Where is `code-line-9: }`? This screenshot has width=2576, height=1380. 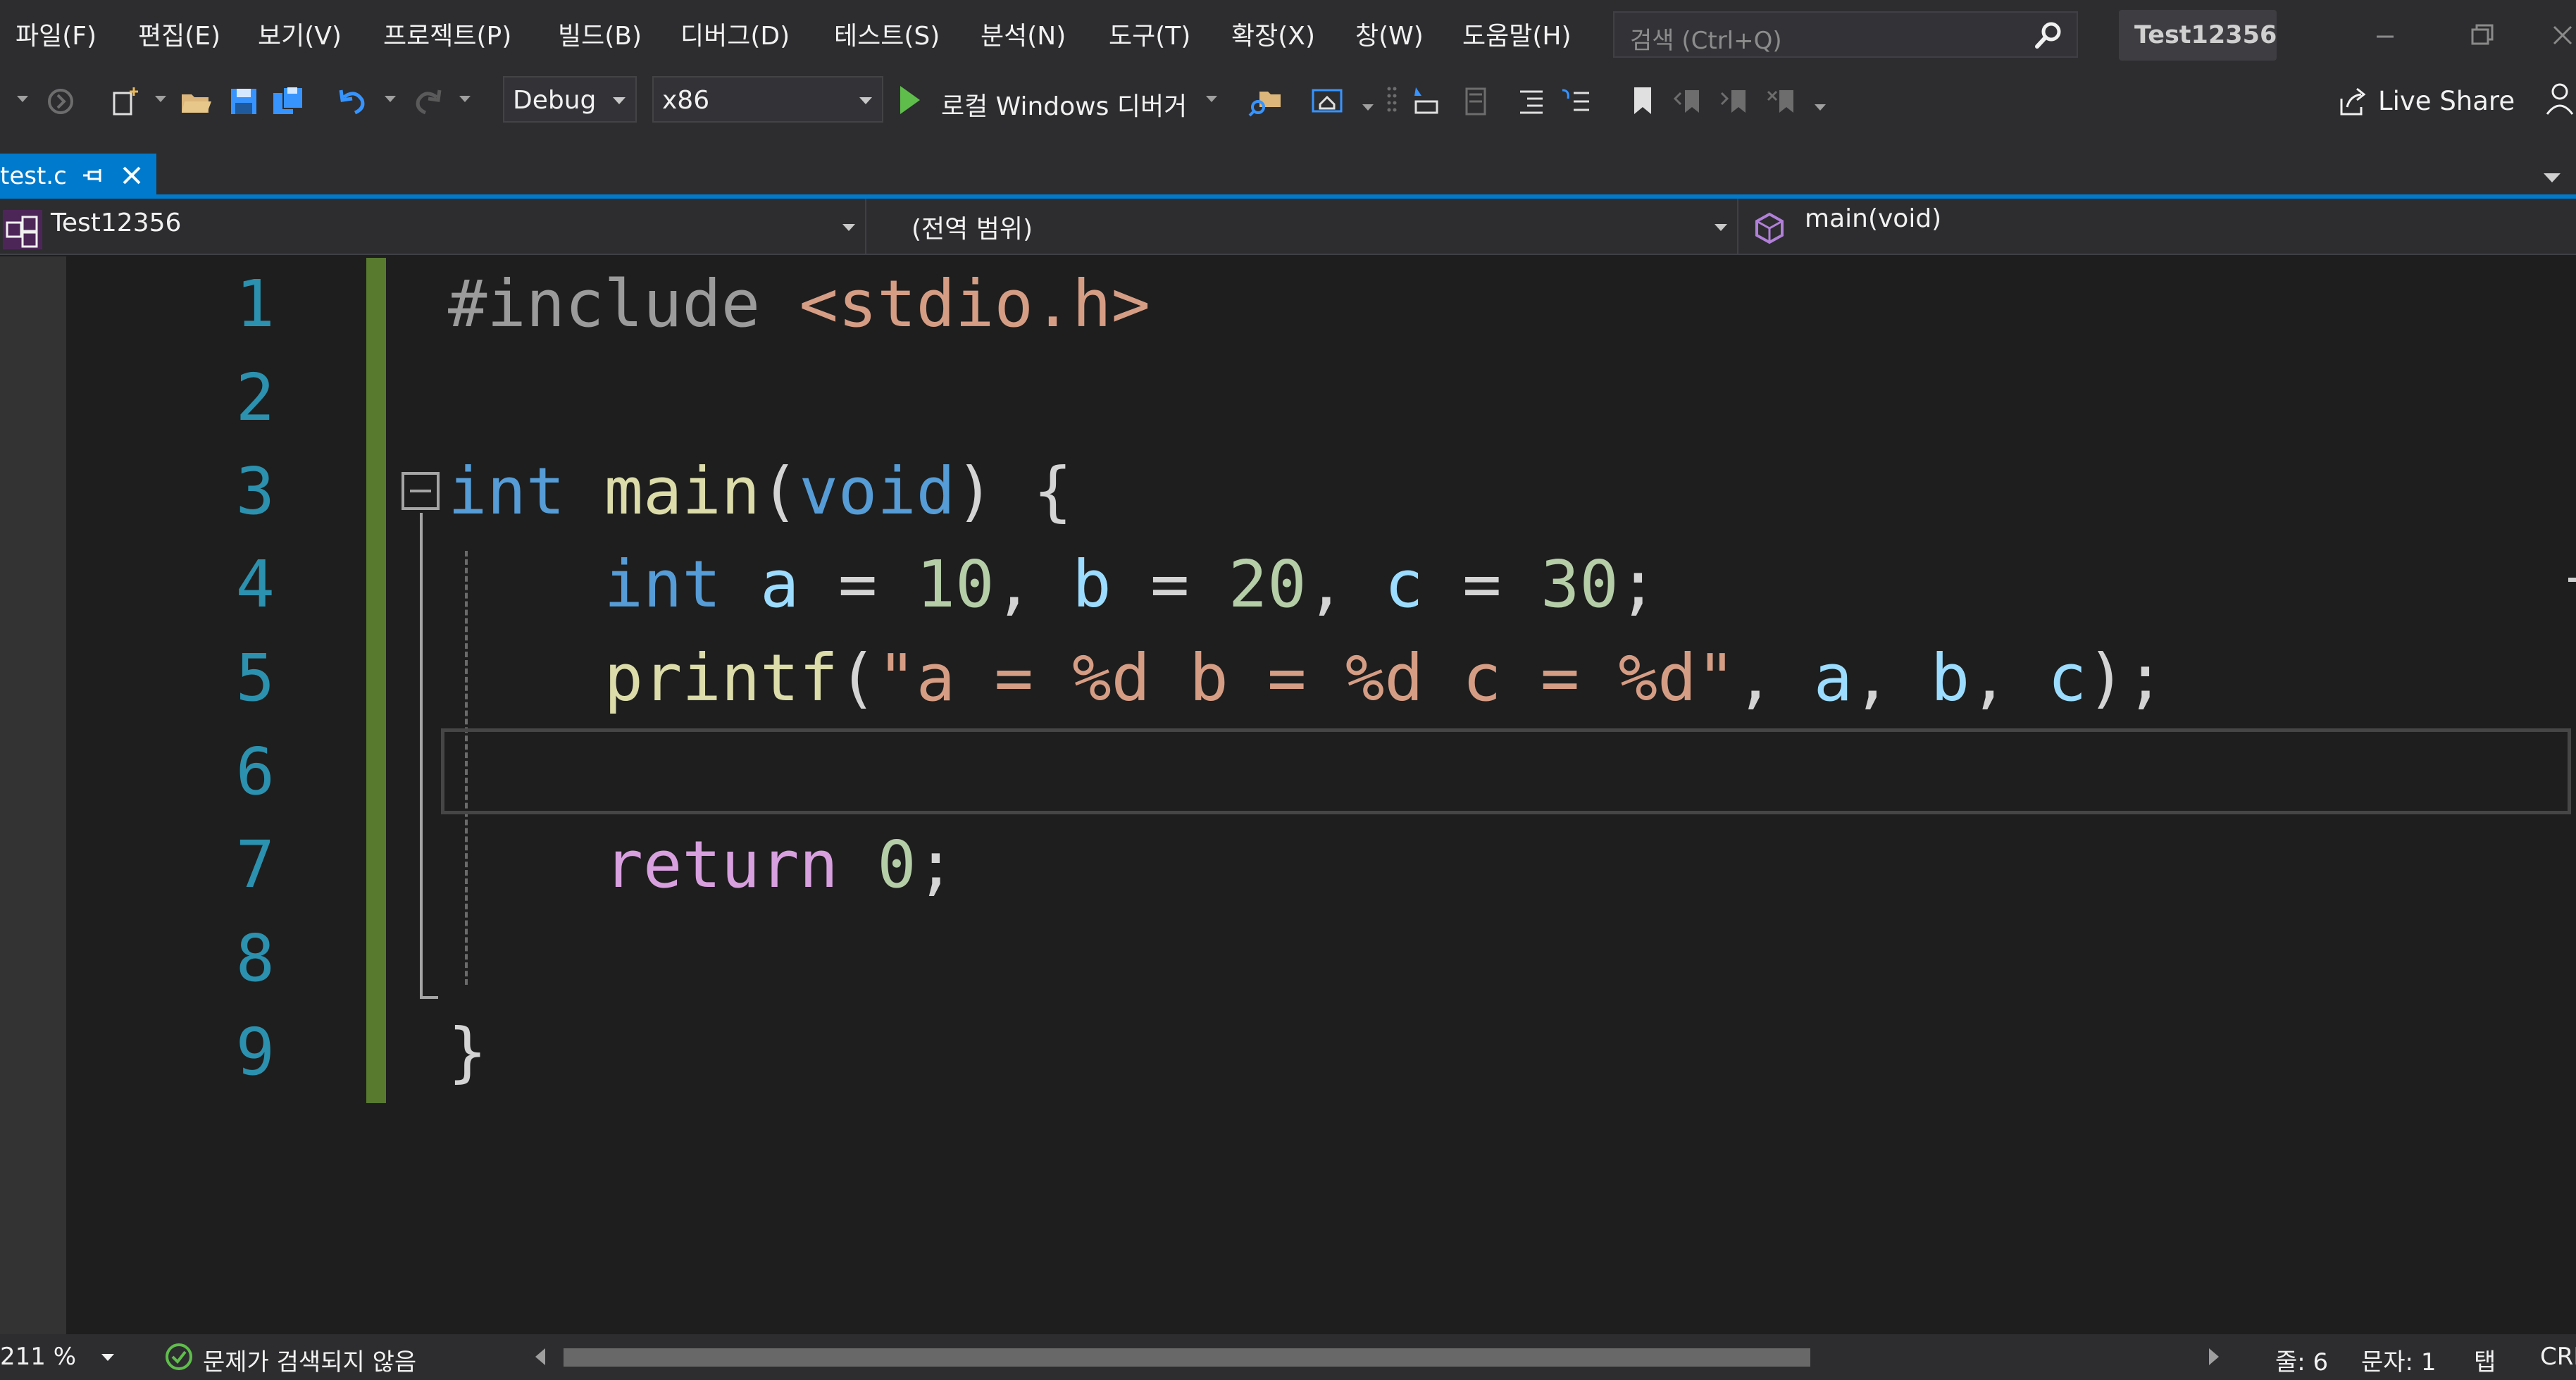 code-line-9: } is located at coordinates (467, 1052).